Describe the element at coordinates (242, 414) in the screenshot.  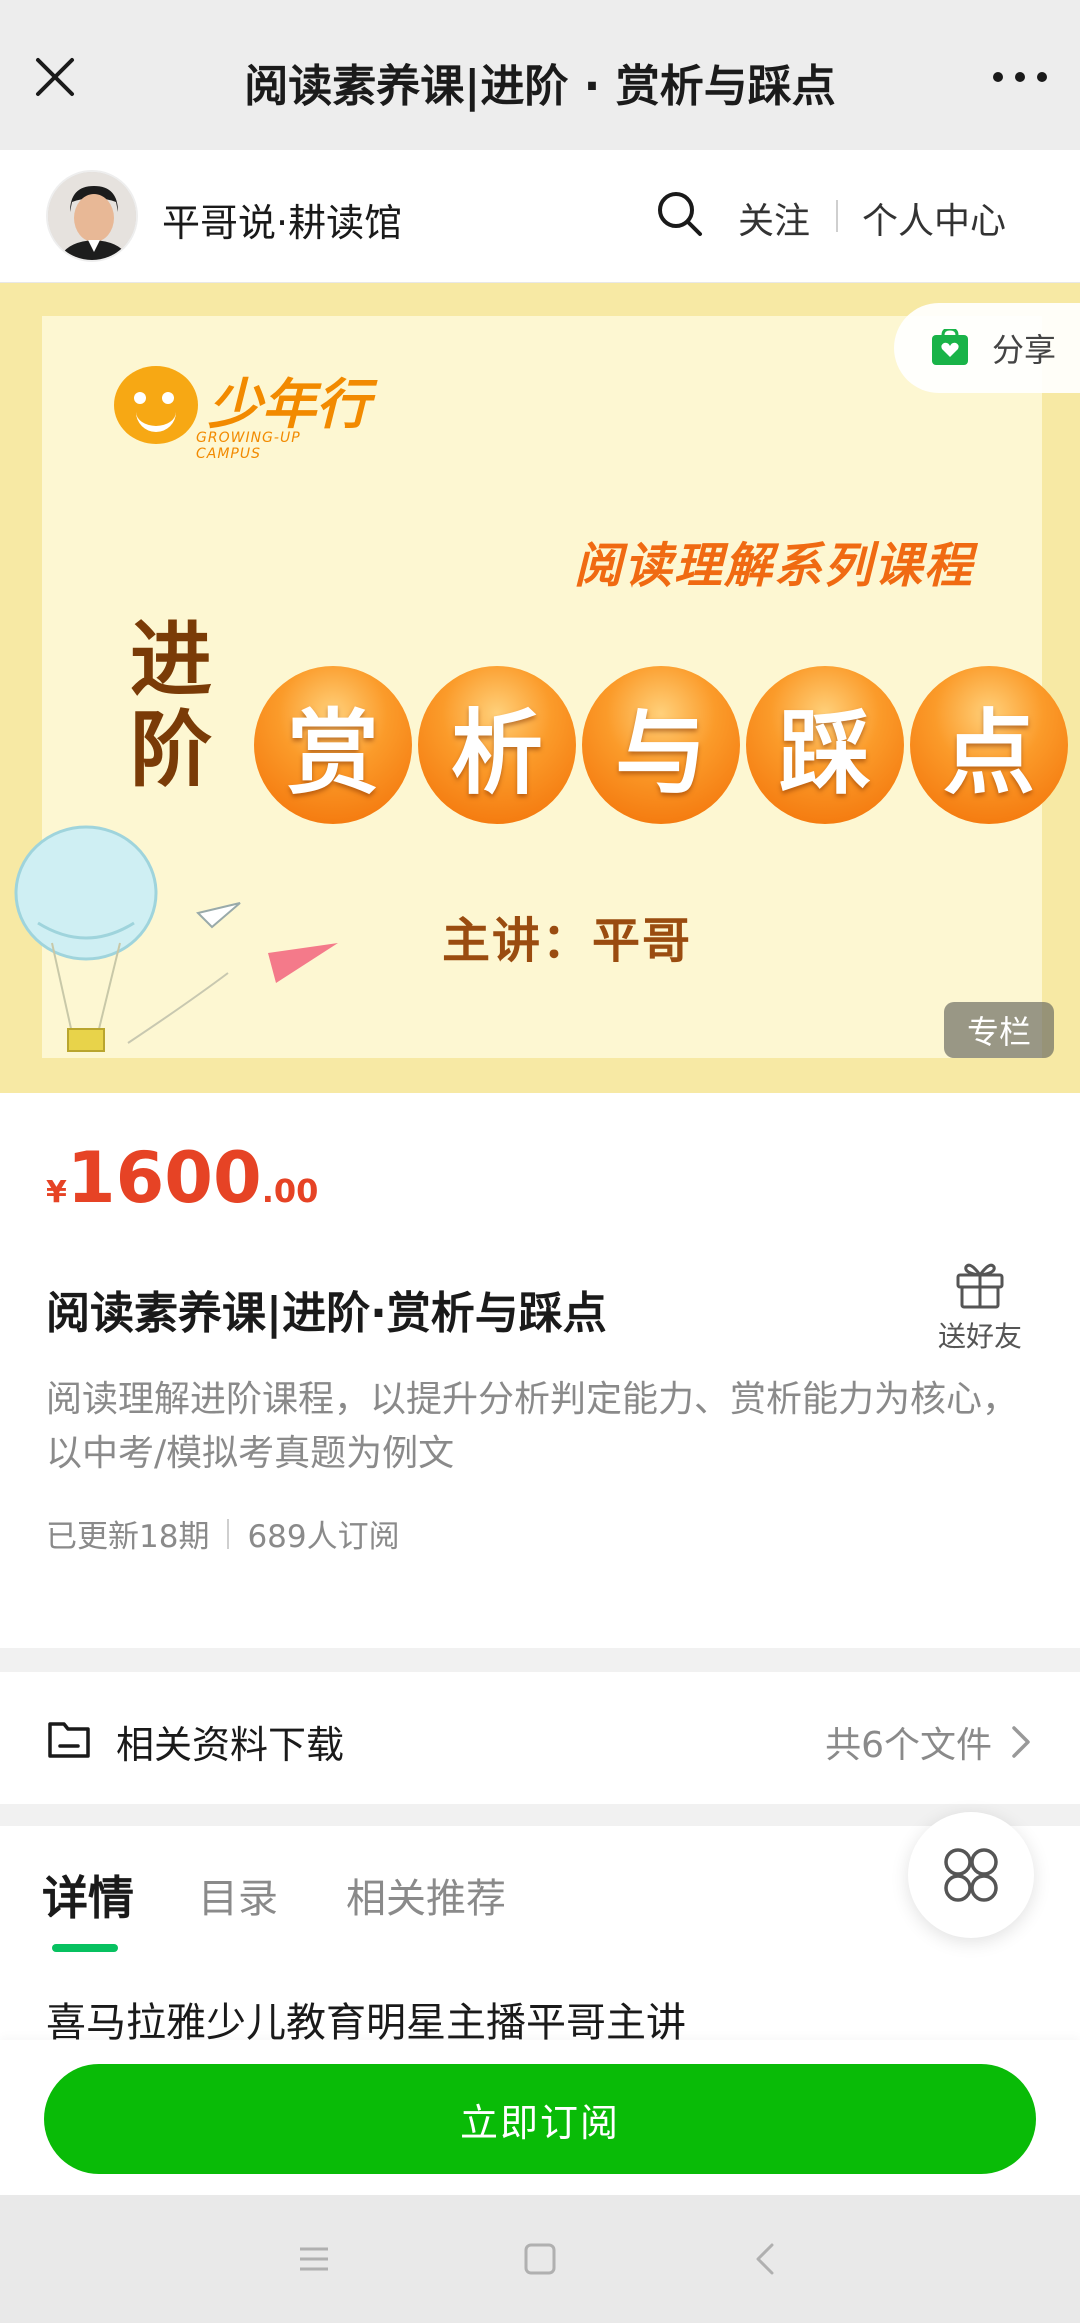
I see `brand-logo: 少年行 GROWING-UP CAMPUS` at that location.